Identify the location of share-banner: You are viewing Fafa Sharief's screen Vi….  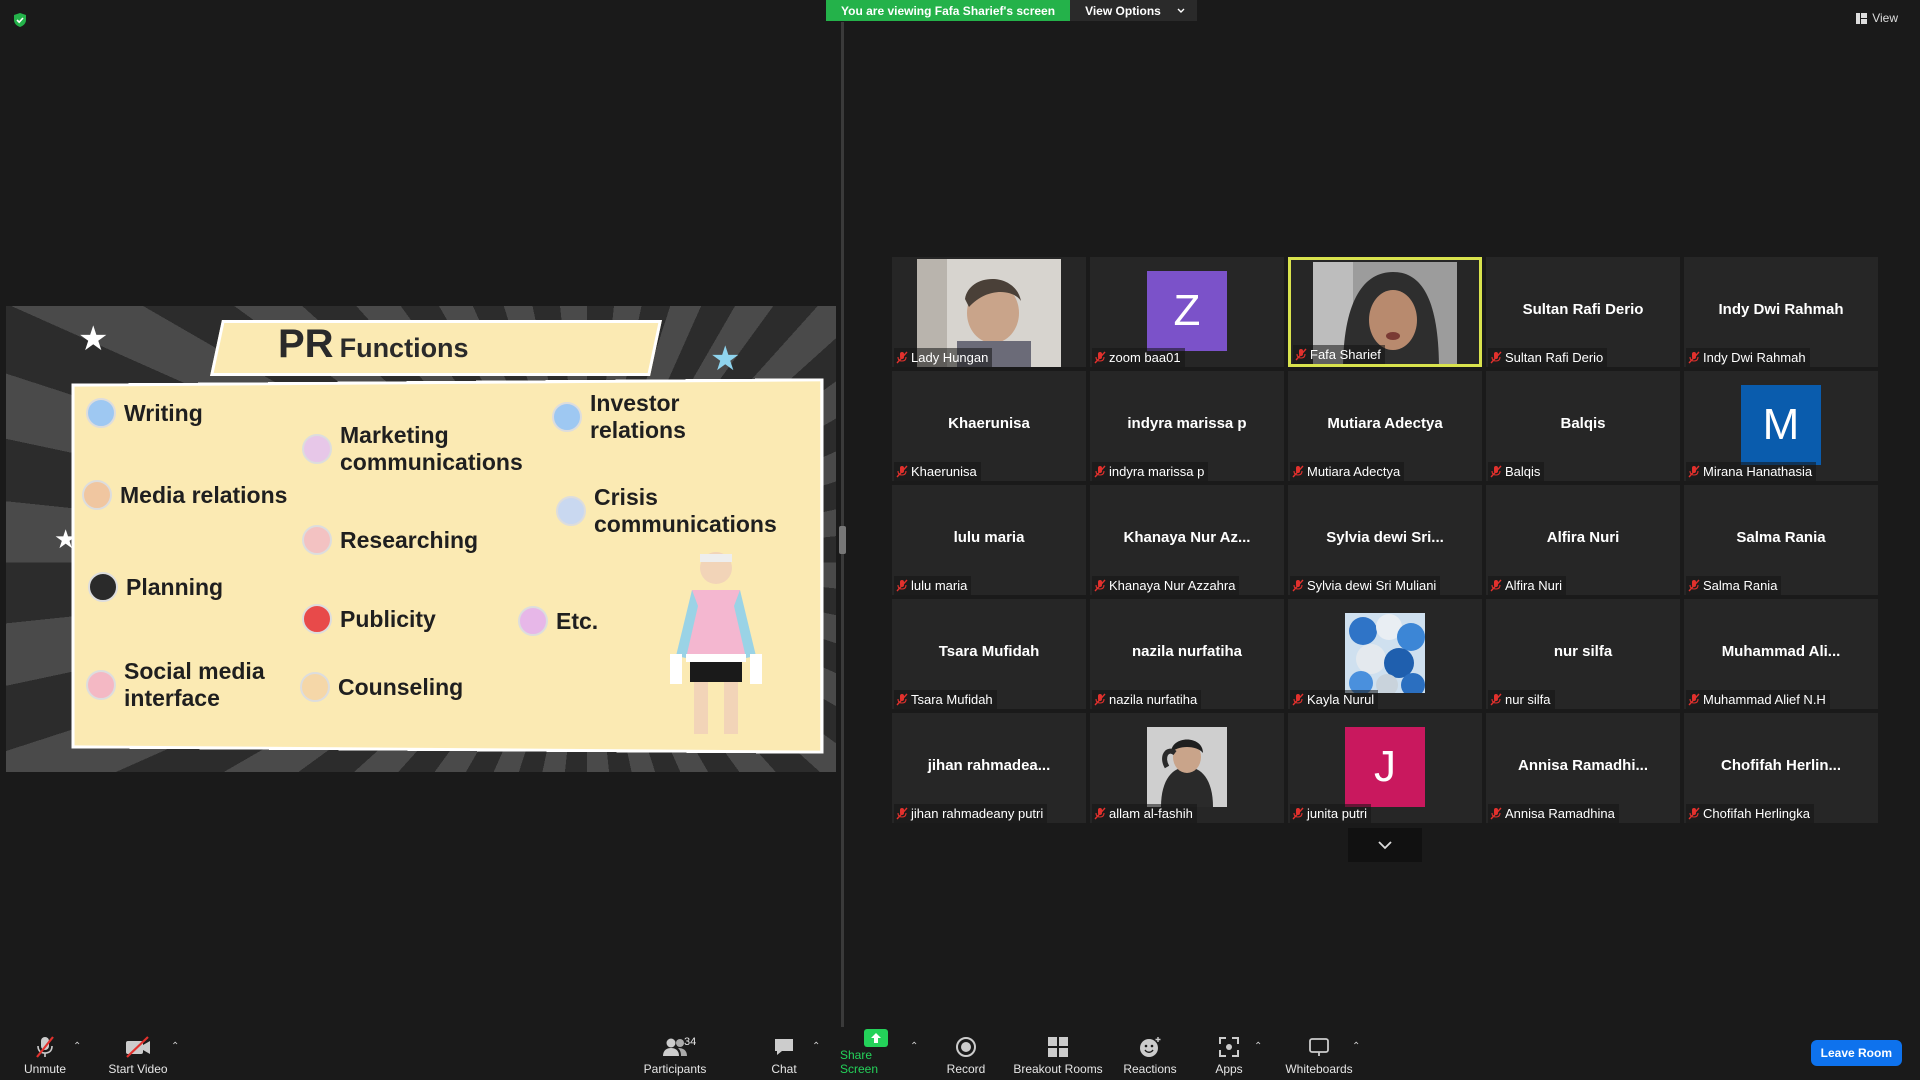
(1011, 10).